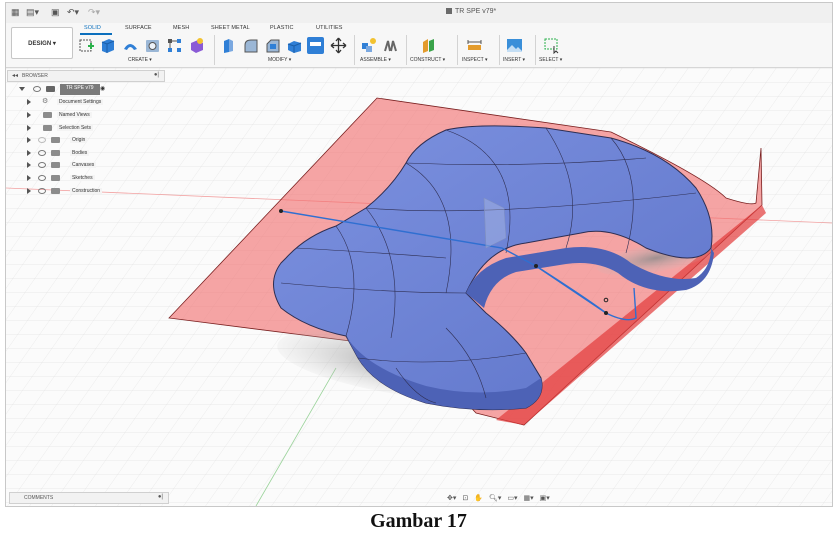 This screenshot has height=537, width=837. Describe the element at coordinates (478, 498) in the screenshot. I see `pan-icon: ✋` at that location.